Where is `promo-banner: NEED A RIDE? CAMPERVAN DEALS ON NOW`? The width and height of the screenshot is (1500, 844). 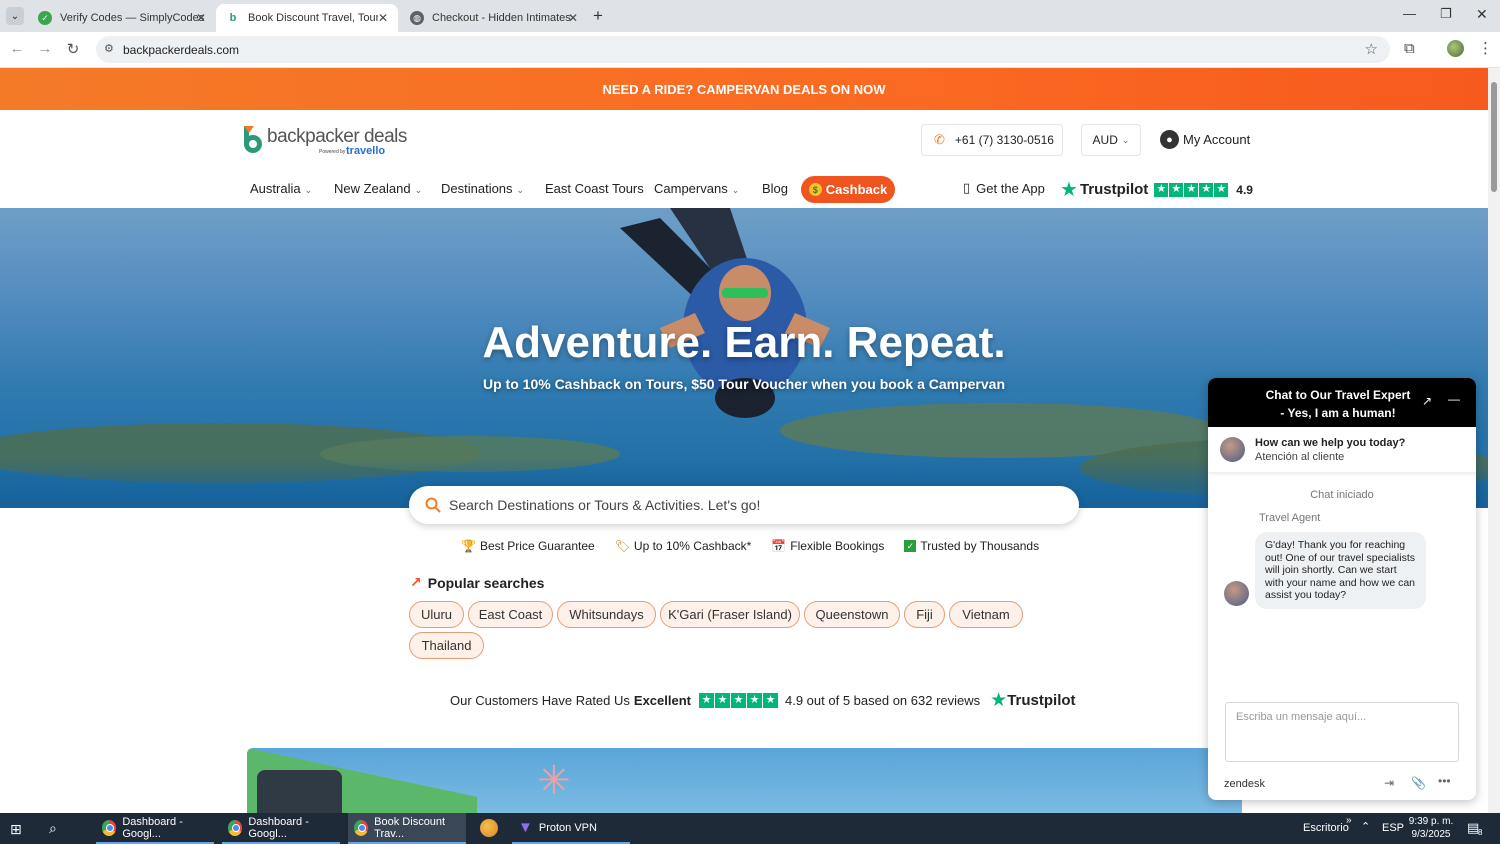
promo-banner: NEED A RIDE? CAMPERVAN DEALS ON NOW is located at coordinates (744, 89).